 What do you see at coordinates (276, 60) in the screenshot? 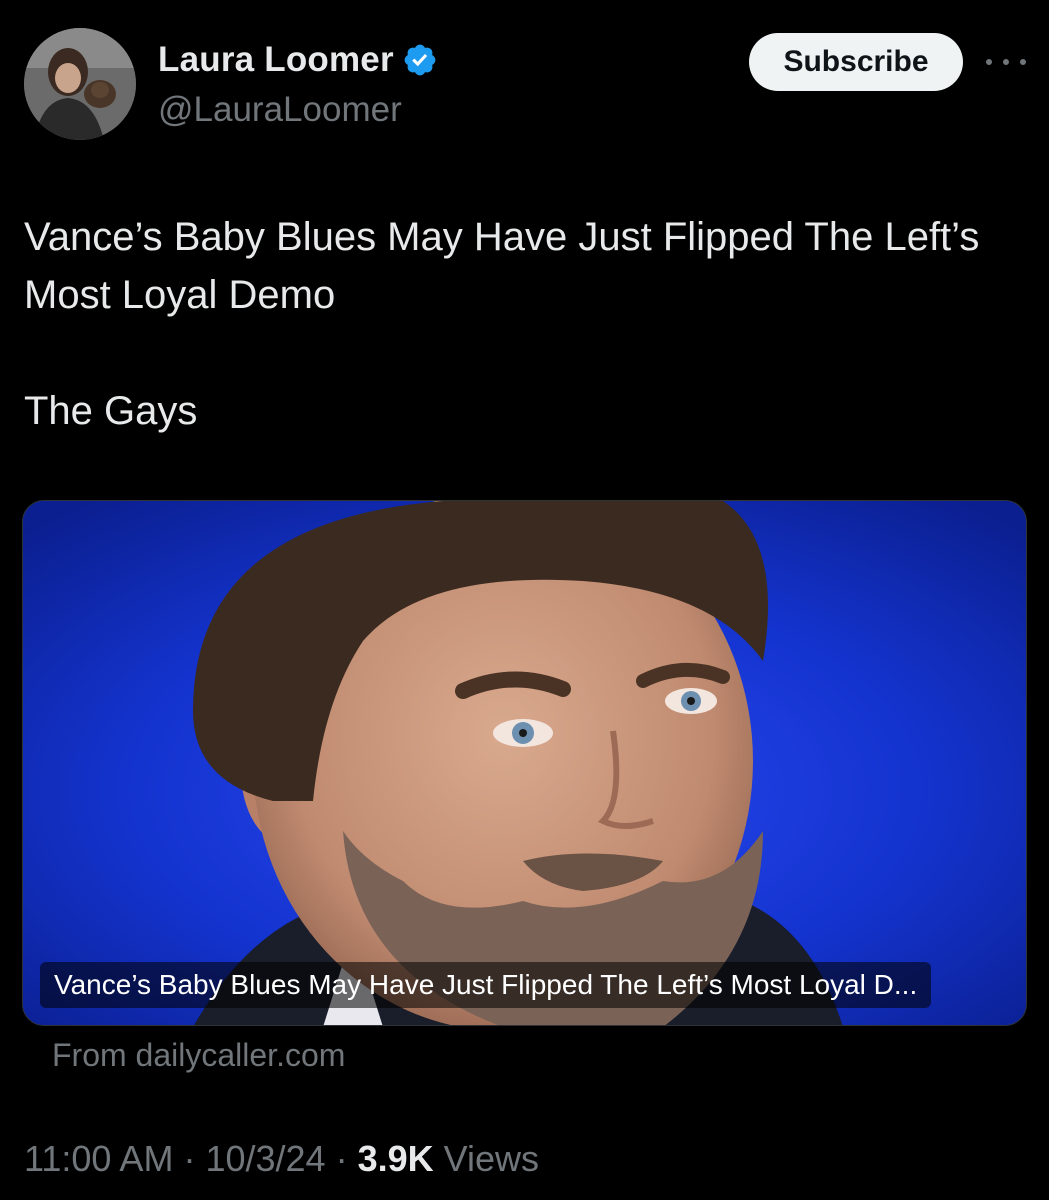
I see `author-display-name: Laura Loomer` at bounding box center [276, 60].